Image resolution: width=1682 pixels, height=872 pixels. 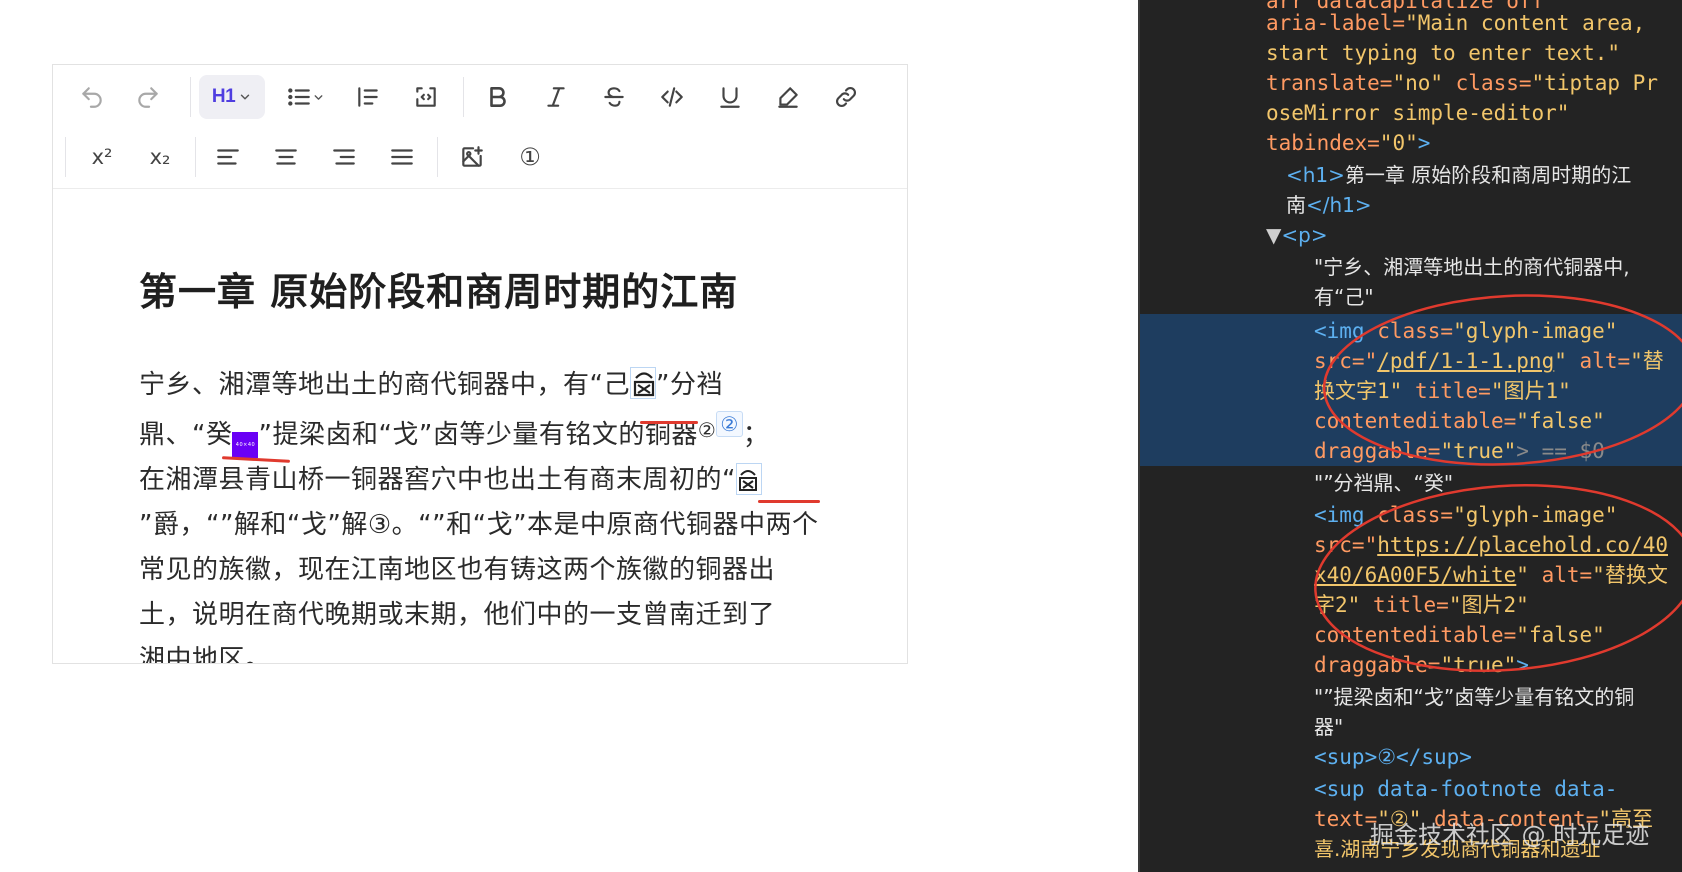 I want to click on insert-image-button, so click(x=472, y=157).